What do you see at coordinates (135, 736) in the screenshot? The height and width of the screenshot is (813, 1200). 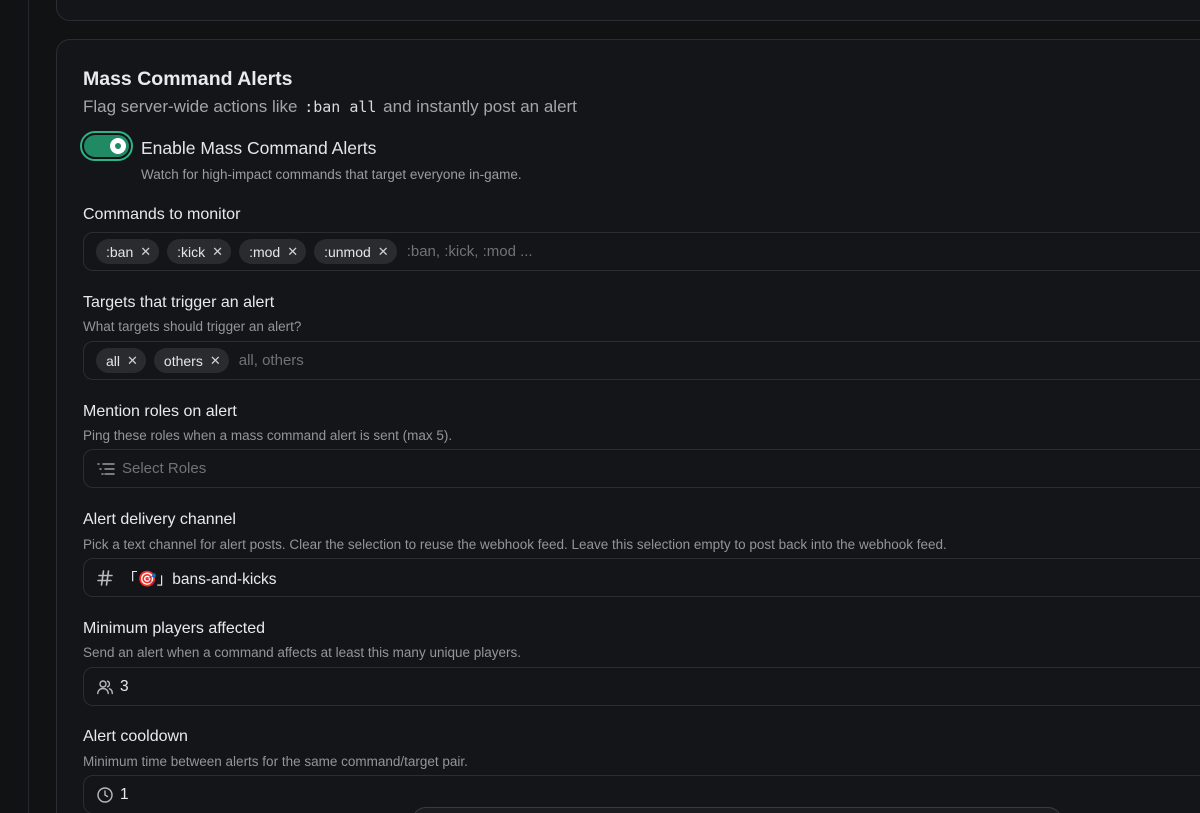 I see `cooldown-label: Alert cooldown` at bounding box center [135, 736].